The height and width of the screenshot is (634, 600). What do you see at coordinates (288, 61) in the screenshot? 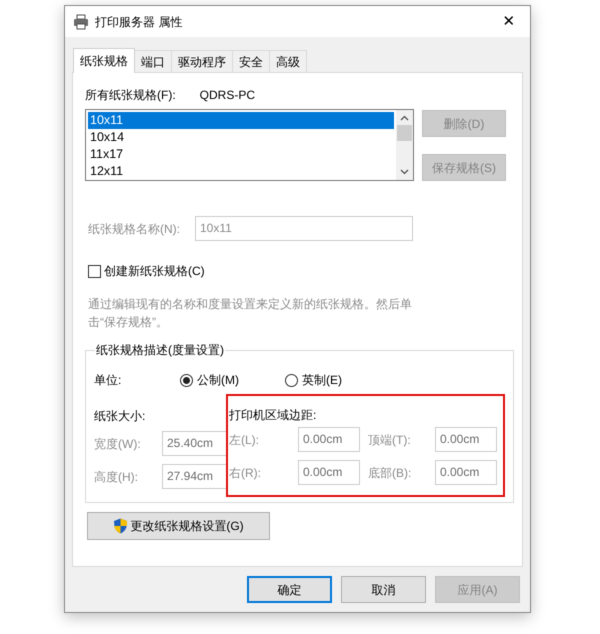
I see `tab: 高级` at bounding box center [288, 61].